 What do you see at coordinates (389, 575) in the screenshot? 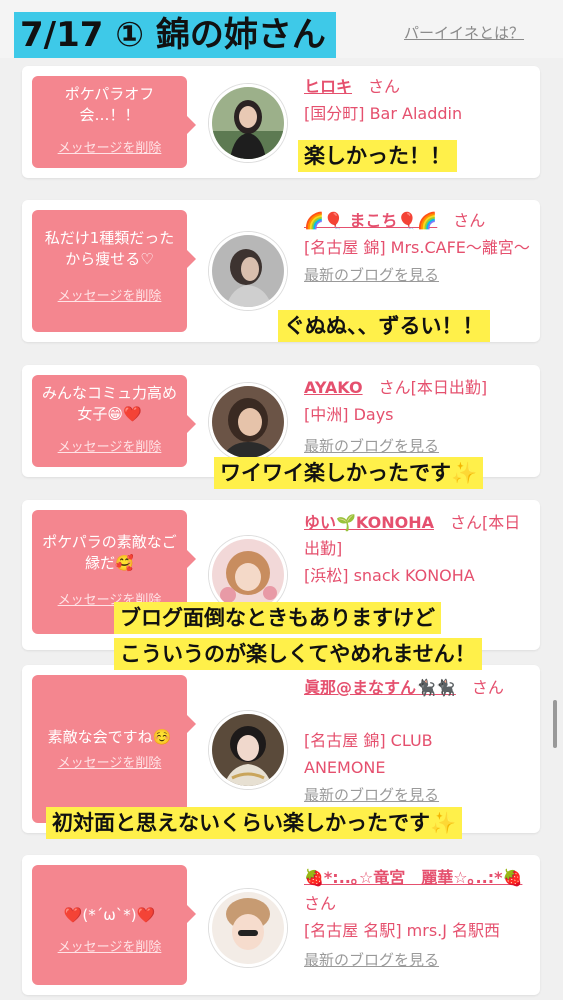
I see `shop-name: [浜松] snack KONOHA` at bounding box center [389, 575].